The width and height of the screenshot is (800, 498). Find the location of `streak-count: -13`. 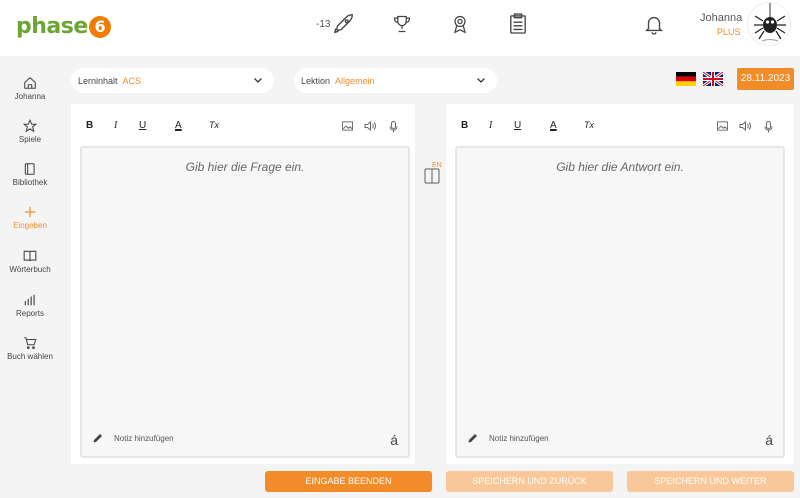

streak-count: -13 is located at coordinates (323, 24).